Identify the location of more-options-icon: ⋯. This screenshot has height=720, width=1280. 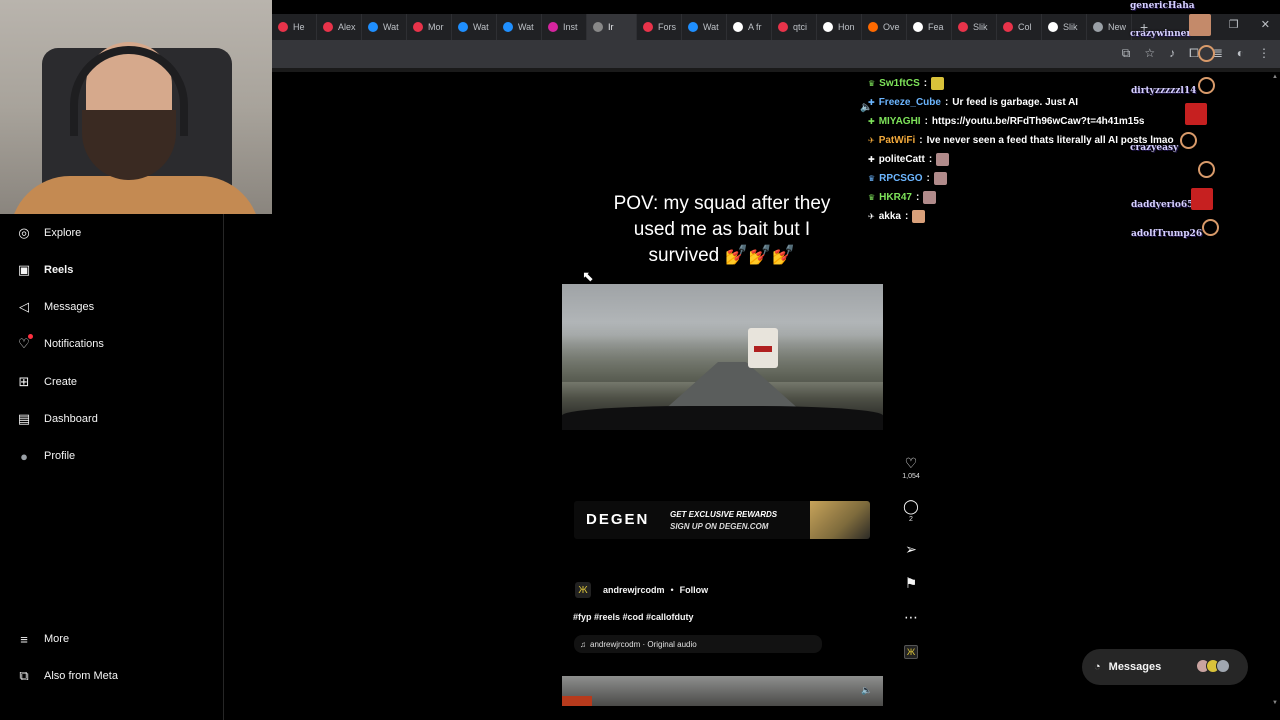
(911, 617).